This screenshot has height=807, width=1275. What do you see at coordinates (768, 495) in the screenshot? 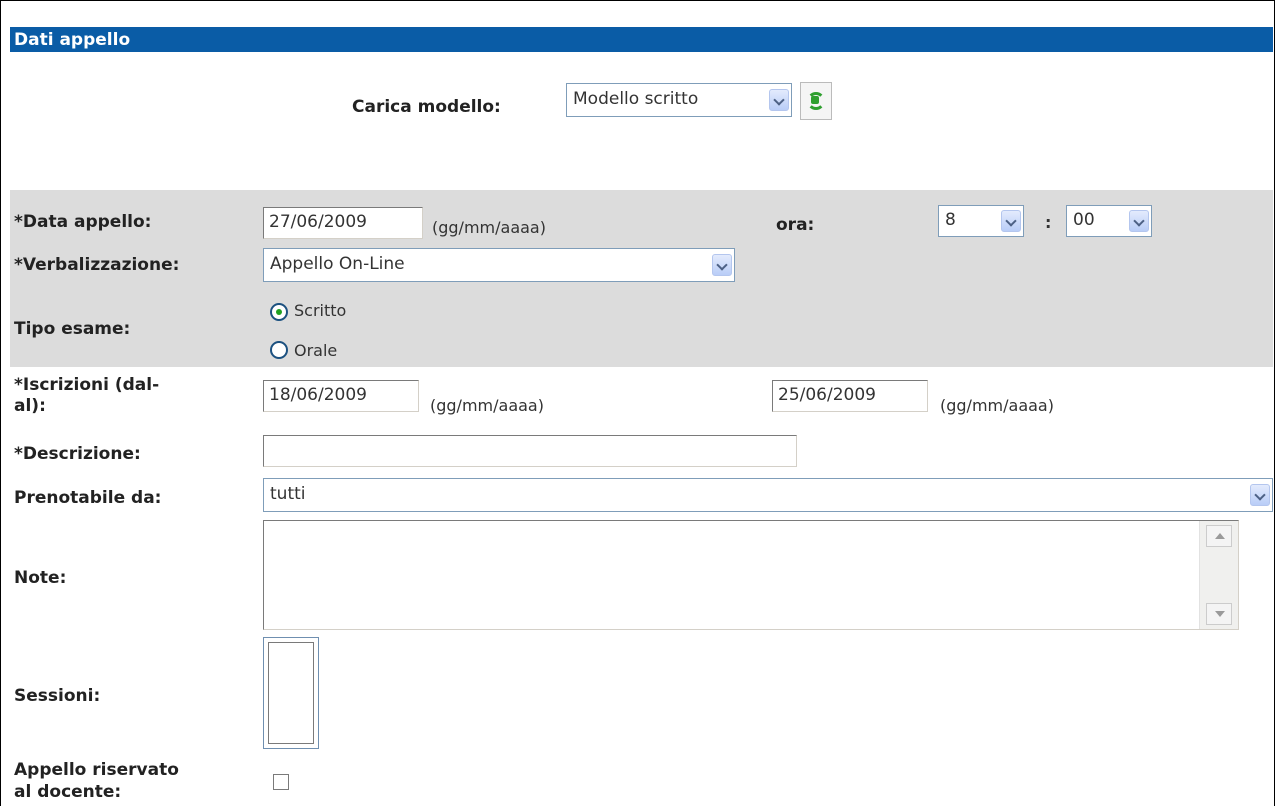
I see `prenotabile-select: tutti` at bounding box center [768, 495].